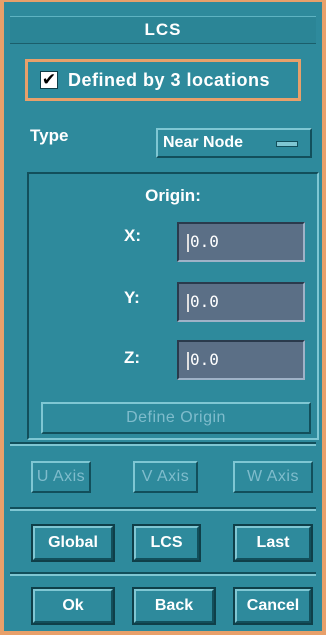  What do you see at coordinates (163, 30) in the screenshot?
I see `dialog-title: LCS` at bounding box center [163, 30].